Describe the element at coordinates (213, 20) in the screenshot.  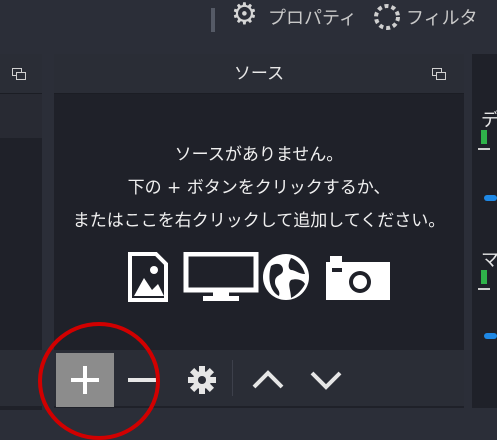
I see `toolbar-separator` at that location.